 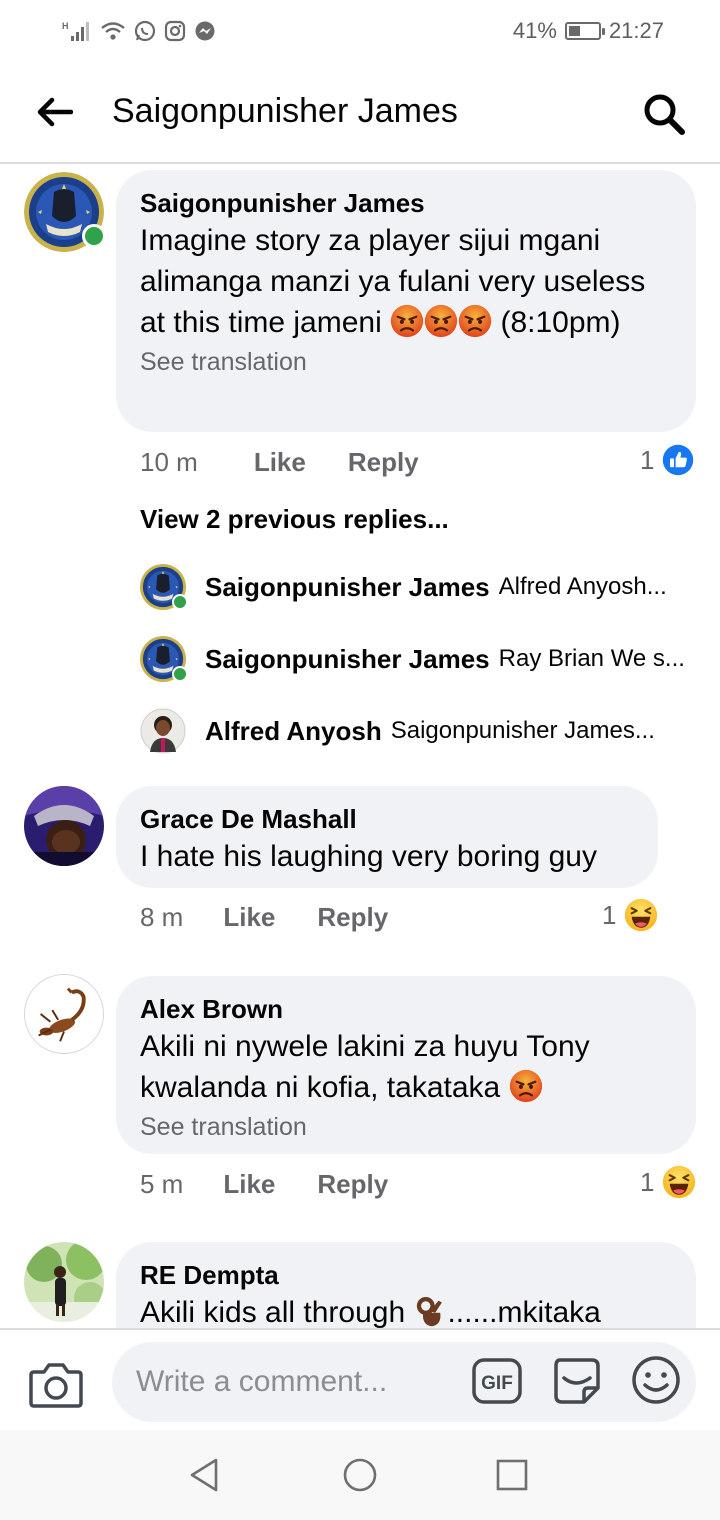 I want to click on svg-text: H, so click(x=65, y=26).